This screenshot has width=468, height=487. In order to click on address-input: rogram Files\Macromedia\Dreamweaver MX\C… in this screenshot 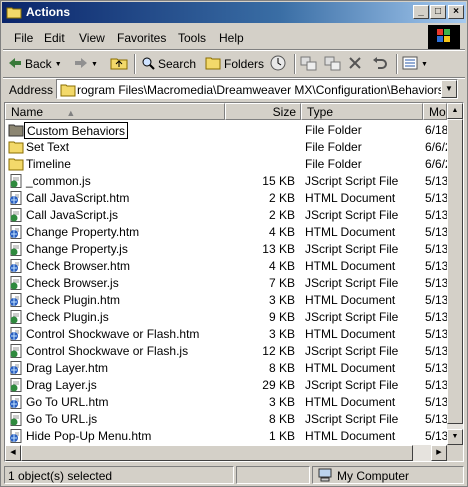, I will do `click(257, 89)`.